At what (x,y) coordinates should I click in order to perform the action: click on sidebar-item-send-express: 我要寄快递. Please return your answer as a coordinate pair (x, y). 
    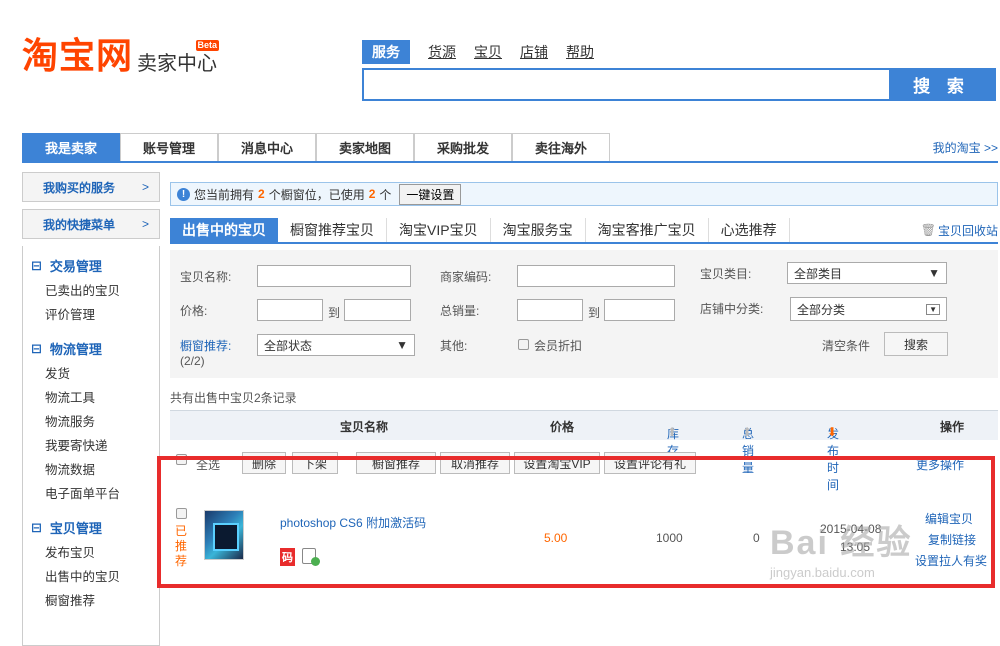
    Looking at the image, I should click on (91, 446).